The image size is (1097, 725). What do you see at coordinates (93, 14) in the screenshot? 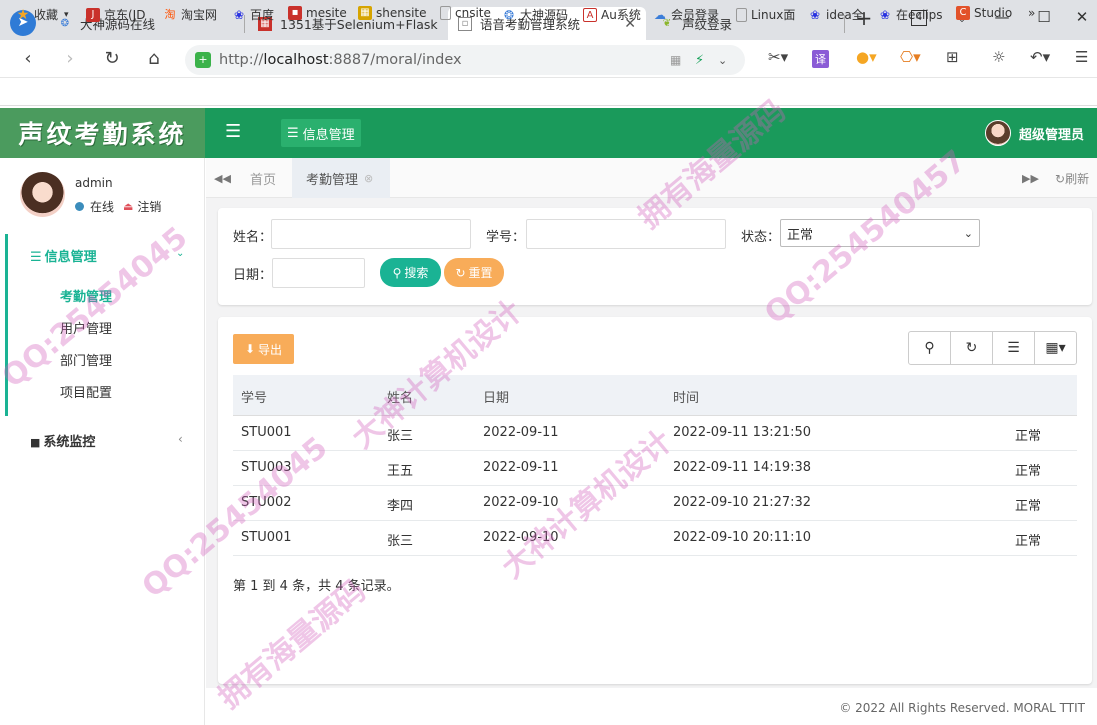
I see `jd-icon: J` at bounding box center [93, 14].